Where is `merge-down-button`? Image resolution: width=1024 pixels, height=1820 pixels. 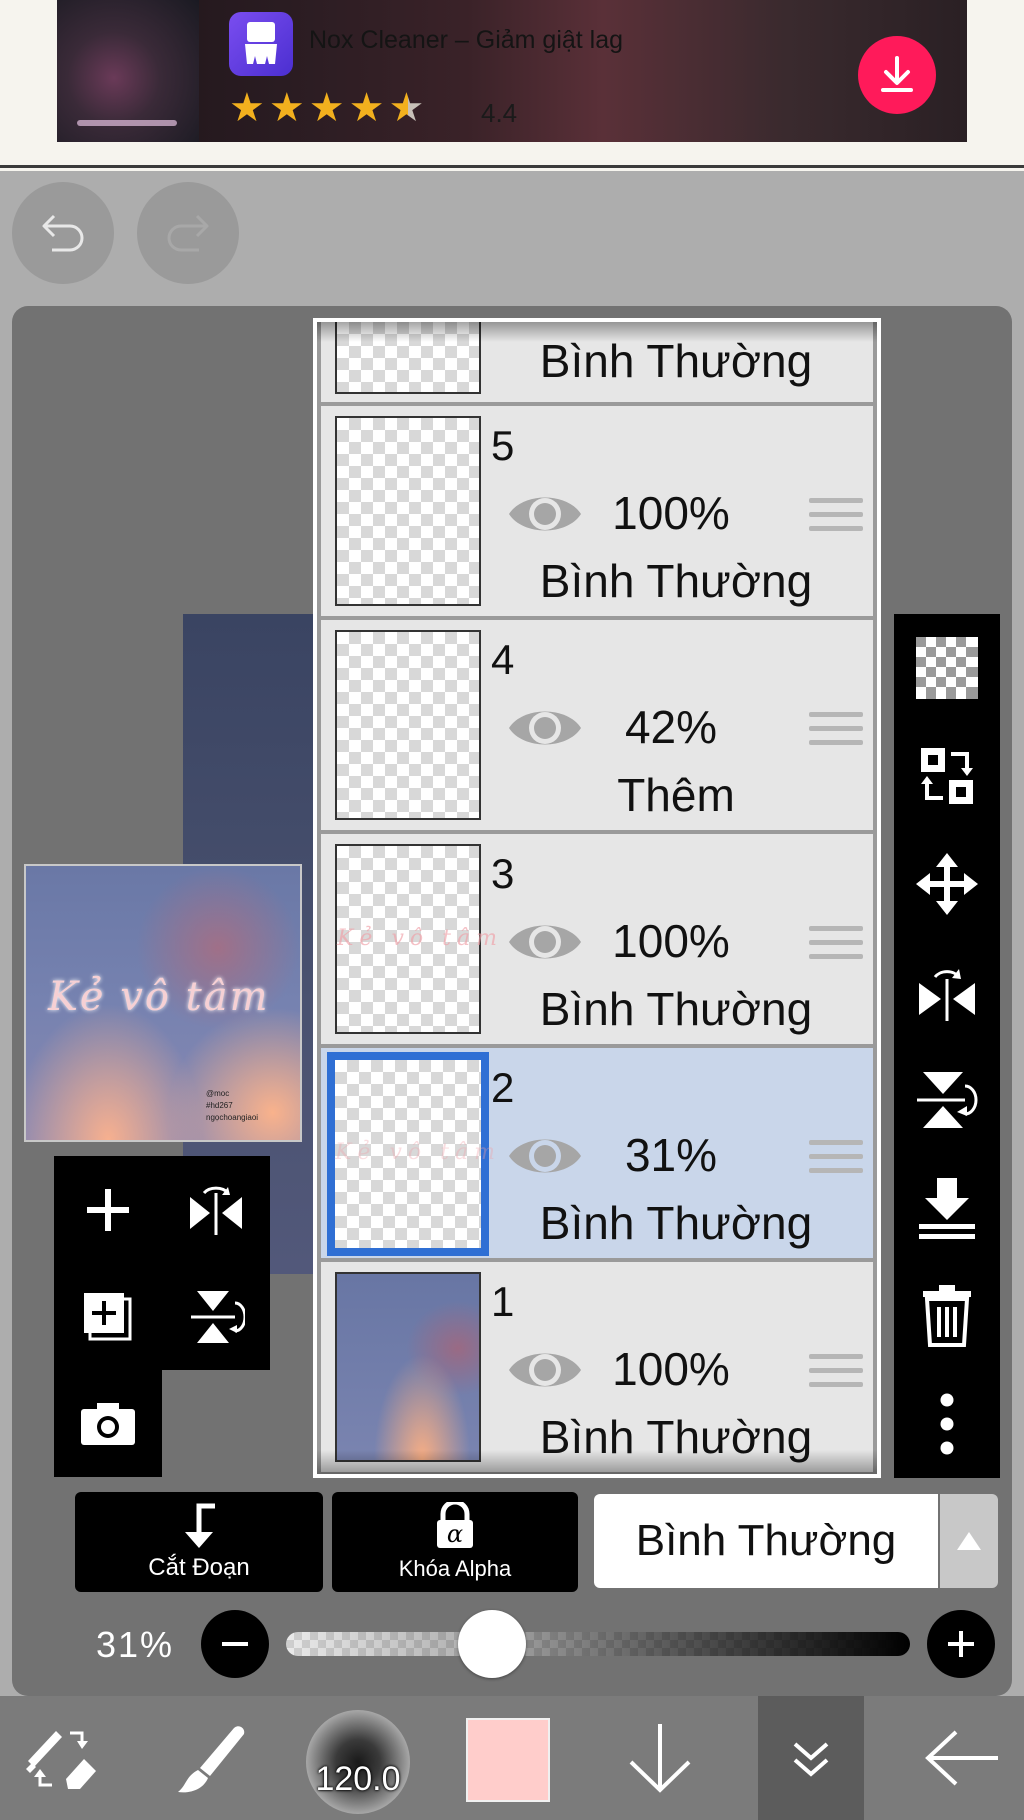
merge-down-button is located at coordinates (947, 1208).